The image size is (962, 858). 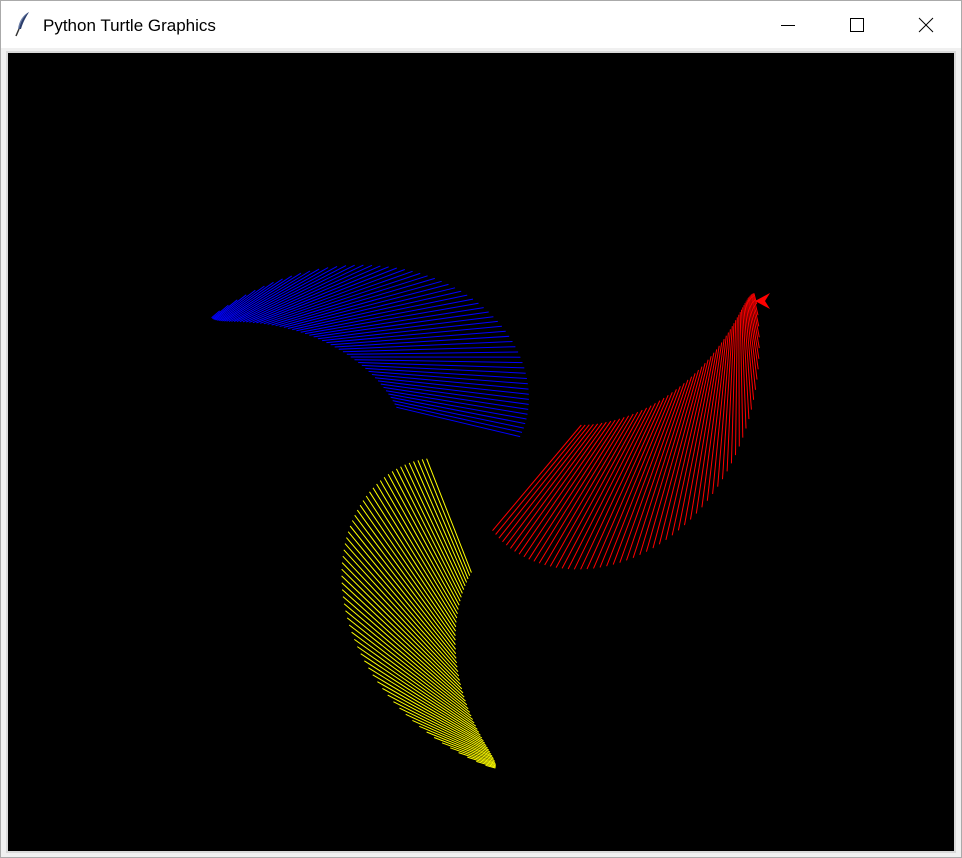 I want to click on title-bar: Python Turtle Graphics, so click(x=481, y=24).